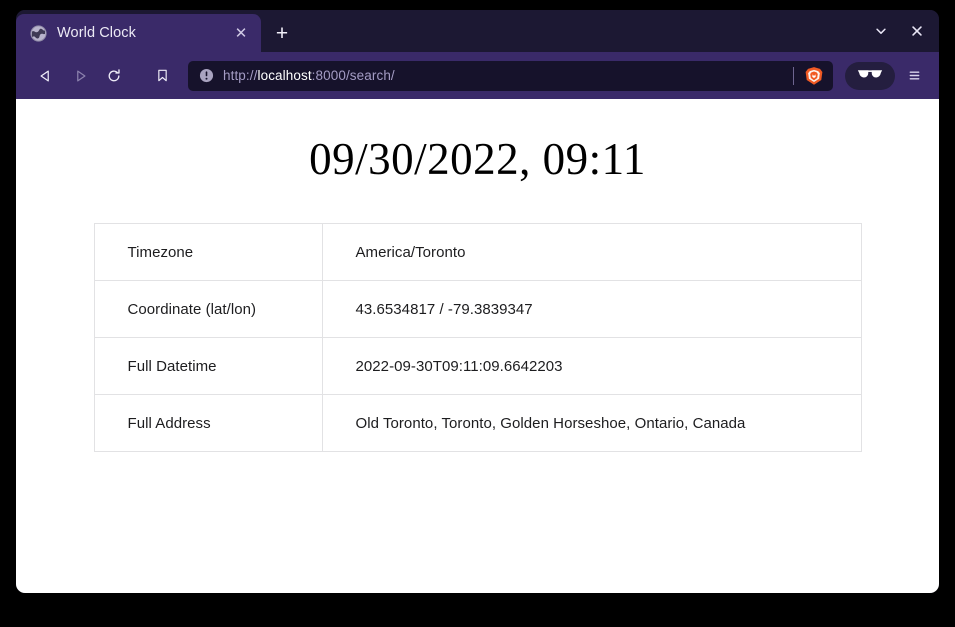 The height and width of the screenshot is (627, 955). I want to click on url-scheme: http://, so click(240, 75).